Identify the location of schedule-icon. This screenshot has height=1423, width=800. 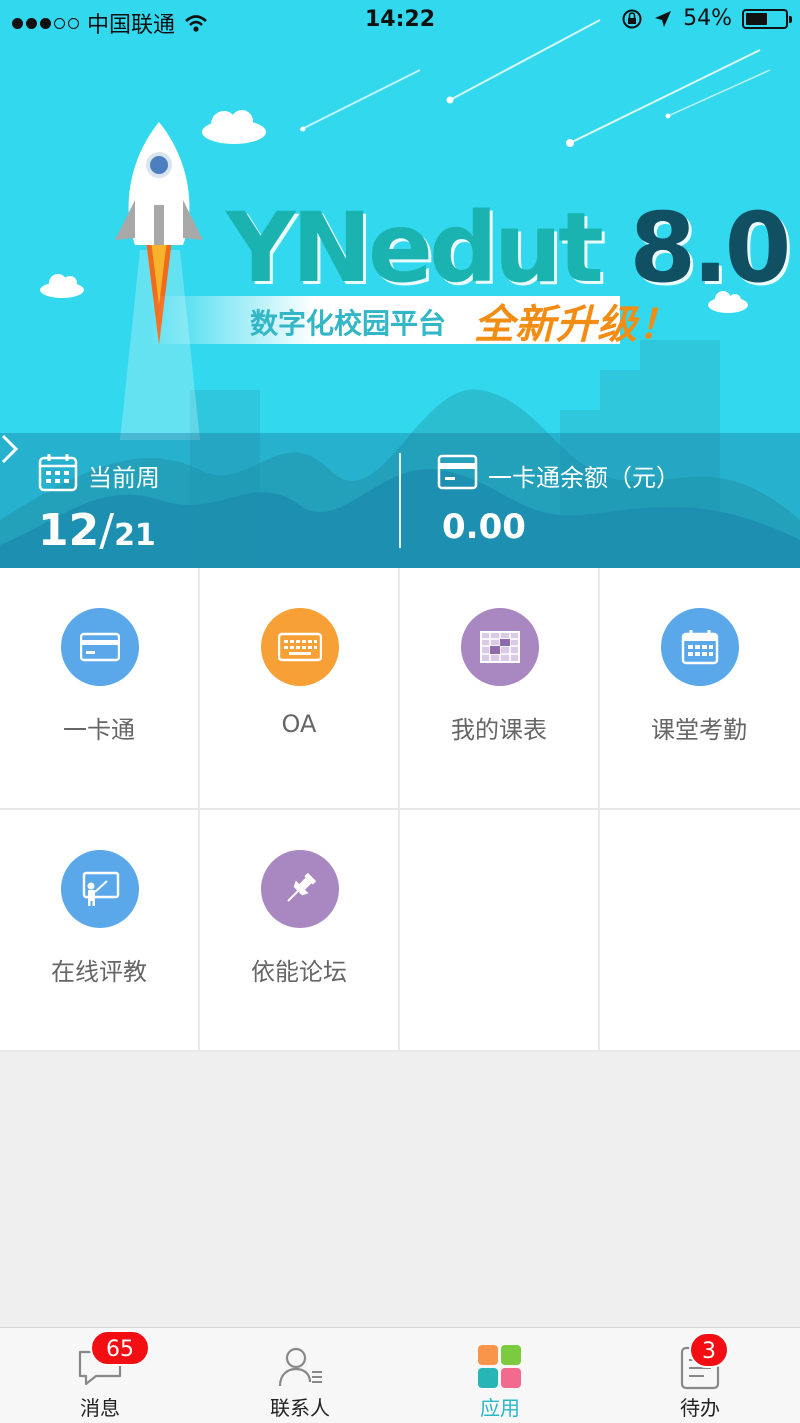
(500, 647).